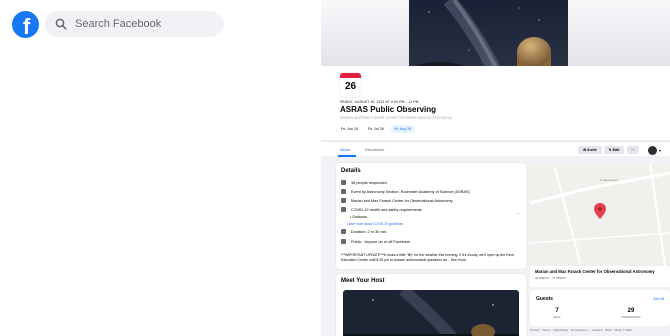  What do you see at coordinates (347, 156) in the screenshot?
I see `active-tab-indicator` at bounding box center [347, 156].